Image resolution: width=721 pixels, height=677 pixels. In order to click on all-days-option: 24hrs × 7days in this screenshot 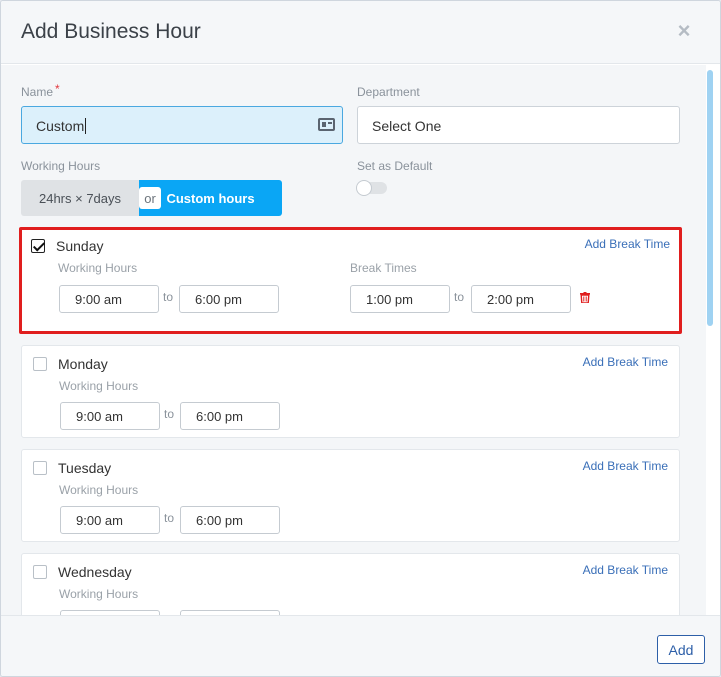, I will do `click(80, 198)`.